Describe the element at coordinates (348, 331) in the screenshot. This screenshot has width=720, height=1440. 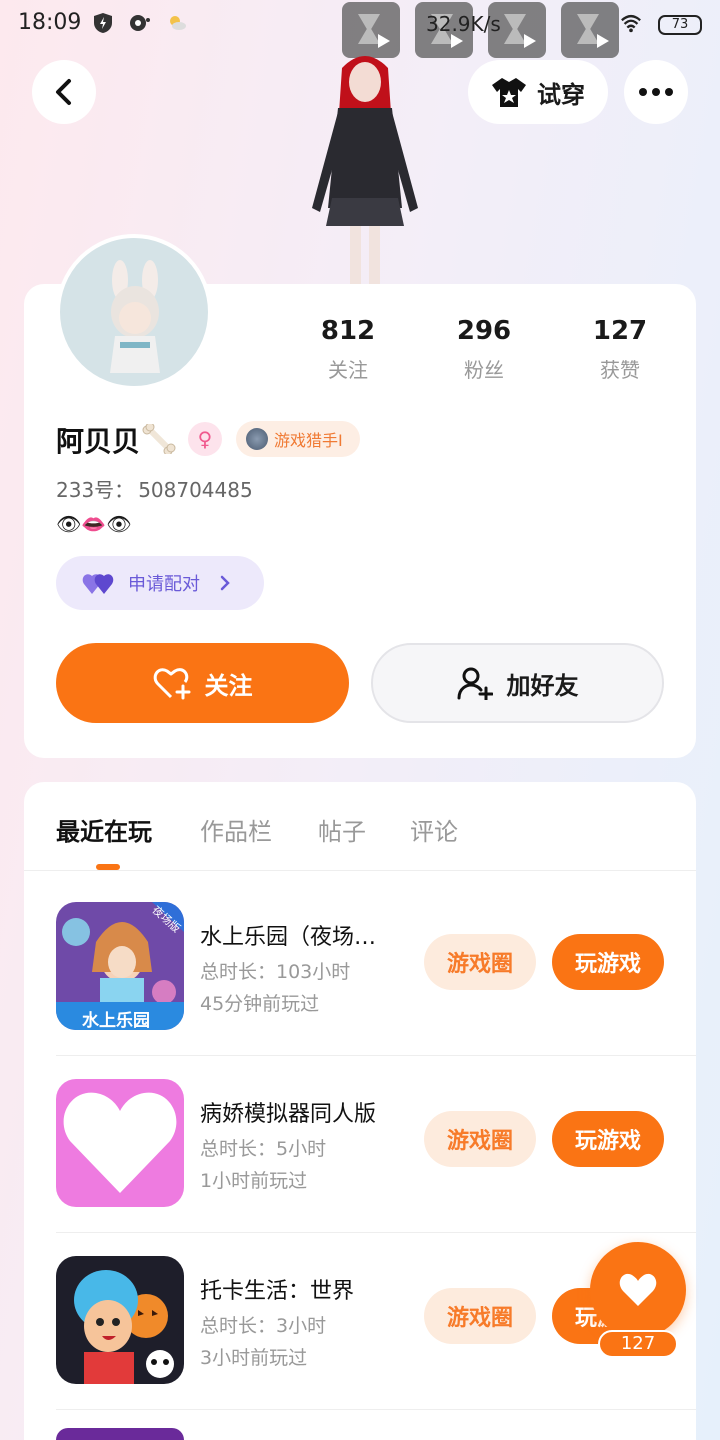
I see `stat-value: 812` at that location.